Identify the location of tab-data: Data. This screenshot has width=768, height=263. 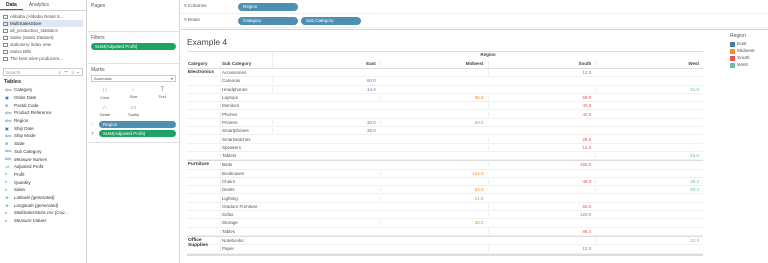
(11, 5).